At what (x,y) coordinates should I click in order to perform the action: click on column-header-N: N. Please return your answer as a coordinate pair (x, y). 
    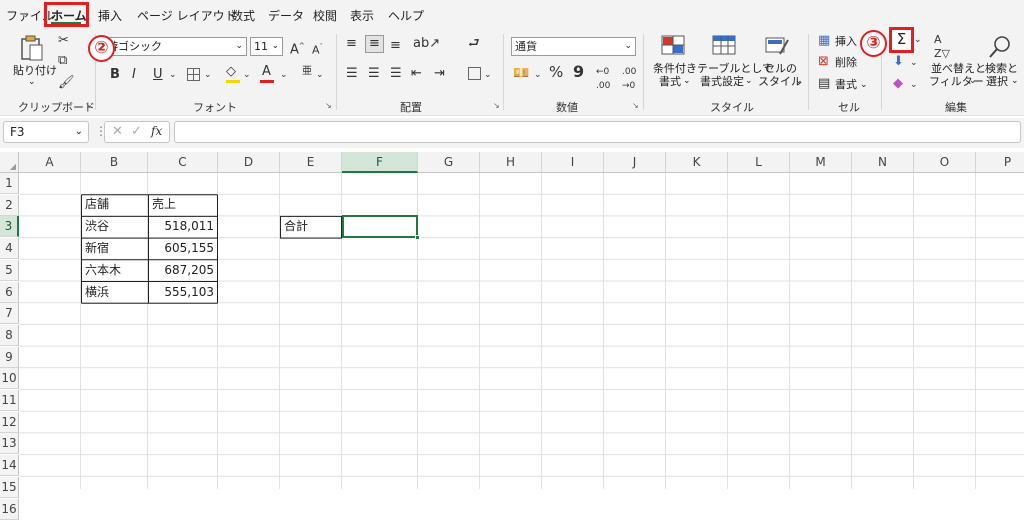
    Looking at the image, I should click on (883, 162).